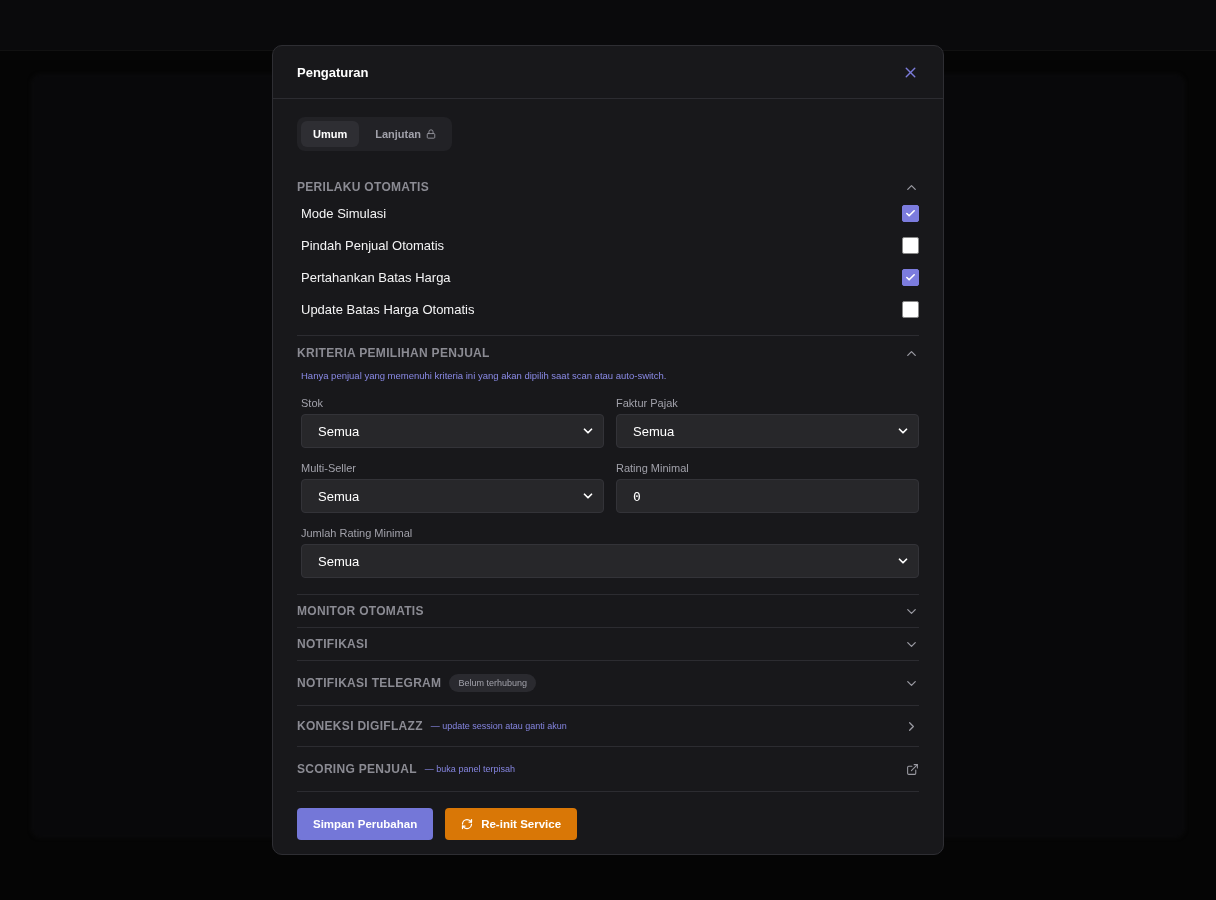 Image resolution: width=1216 pixels, height=900 pixels. I want to click on section-hint: — buka panel terpisah, so click(469, 769).